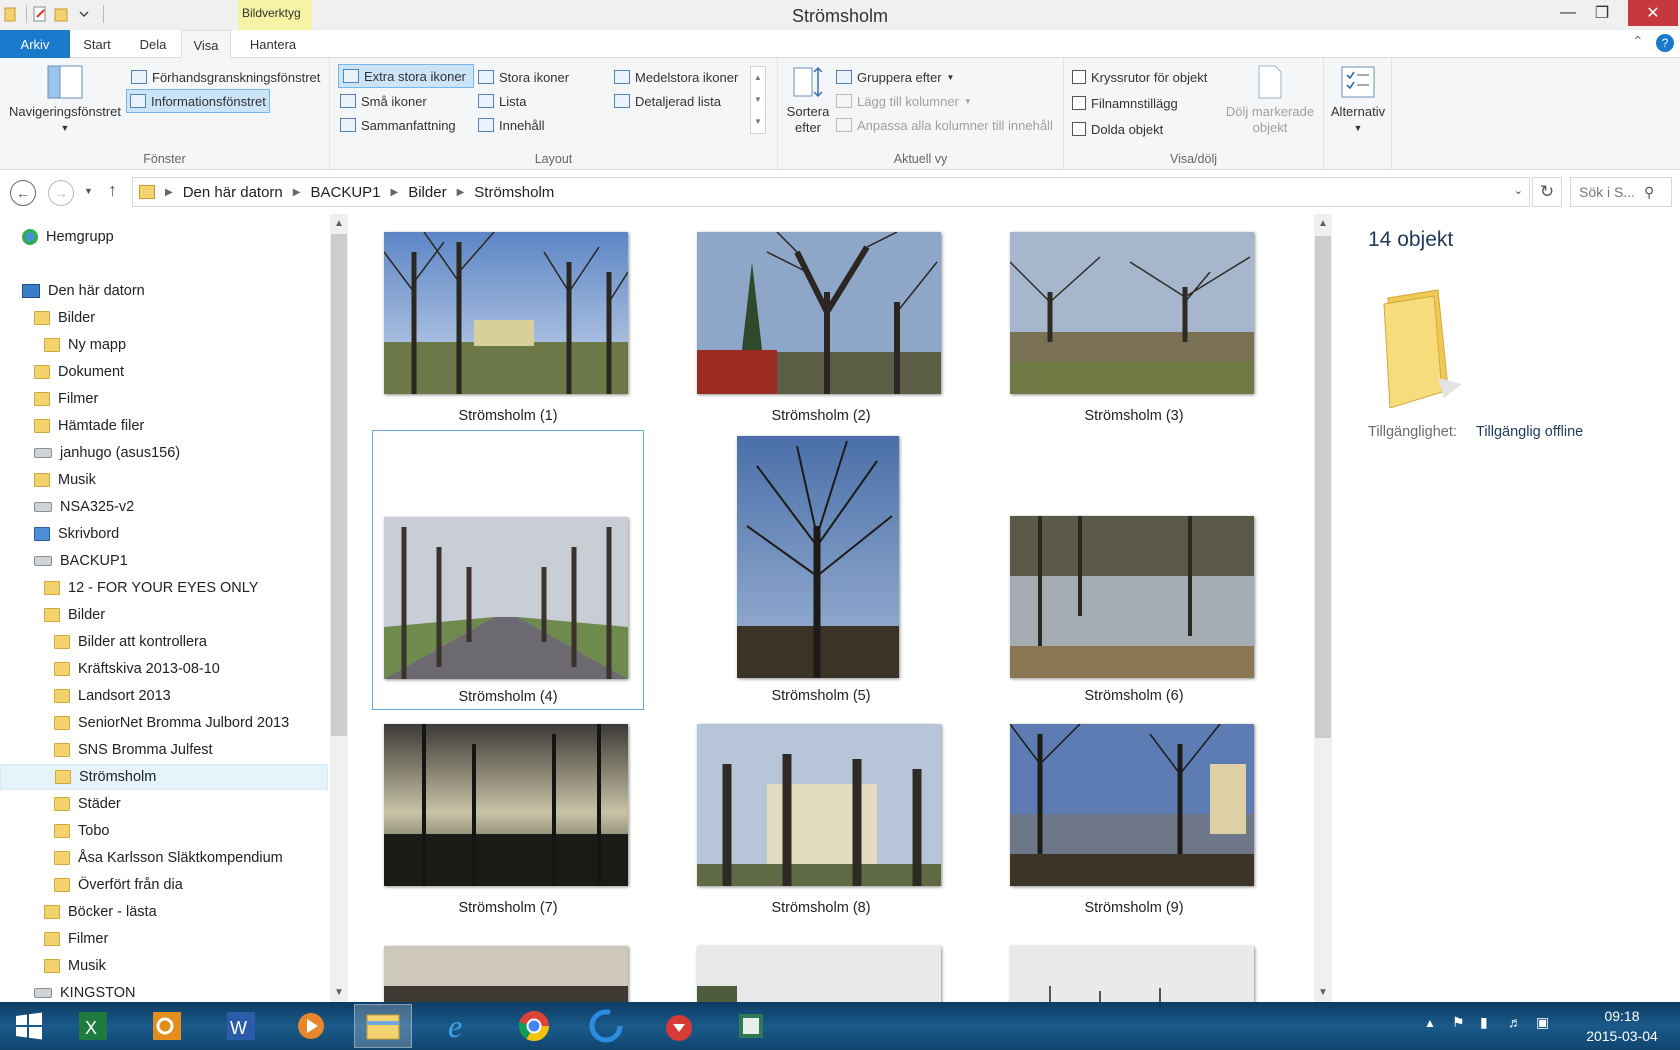  What do you see at coordinates (1270, 100) in the screenshot?
I see `hide-selected-button: Dölj markerade objekt` at bounding box center [1270, 100].